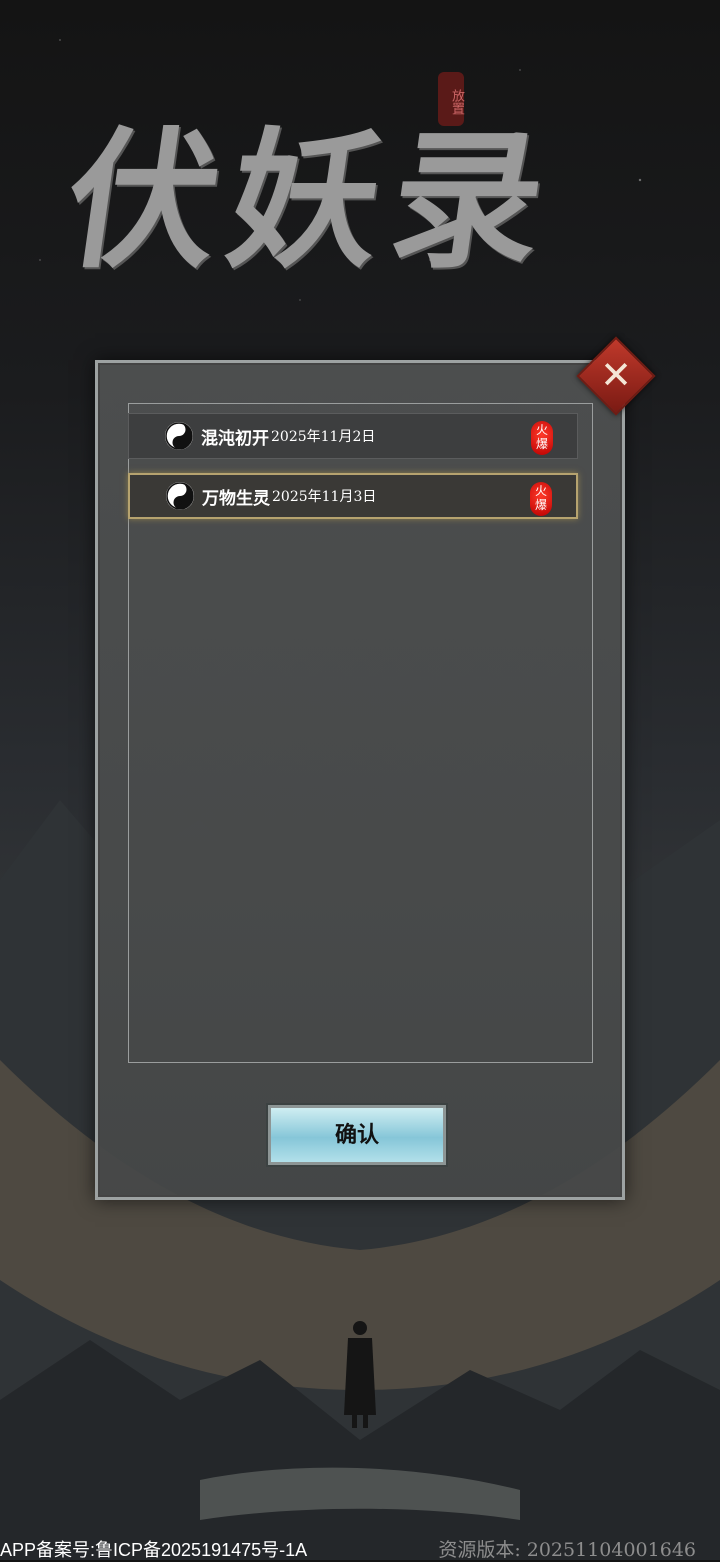 Image resolution: width=720 pixels, height=1562 pixels. I want to click on server-row-selected: 万物生灵 2025年11月3日 火爆, so click(353, 496).